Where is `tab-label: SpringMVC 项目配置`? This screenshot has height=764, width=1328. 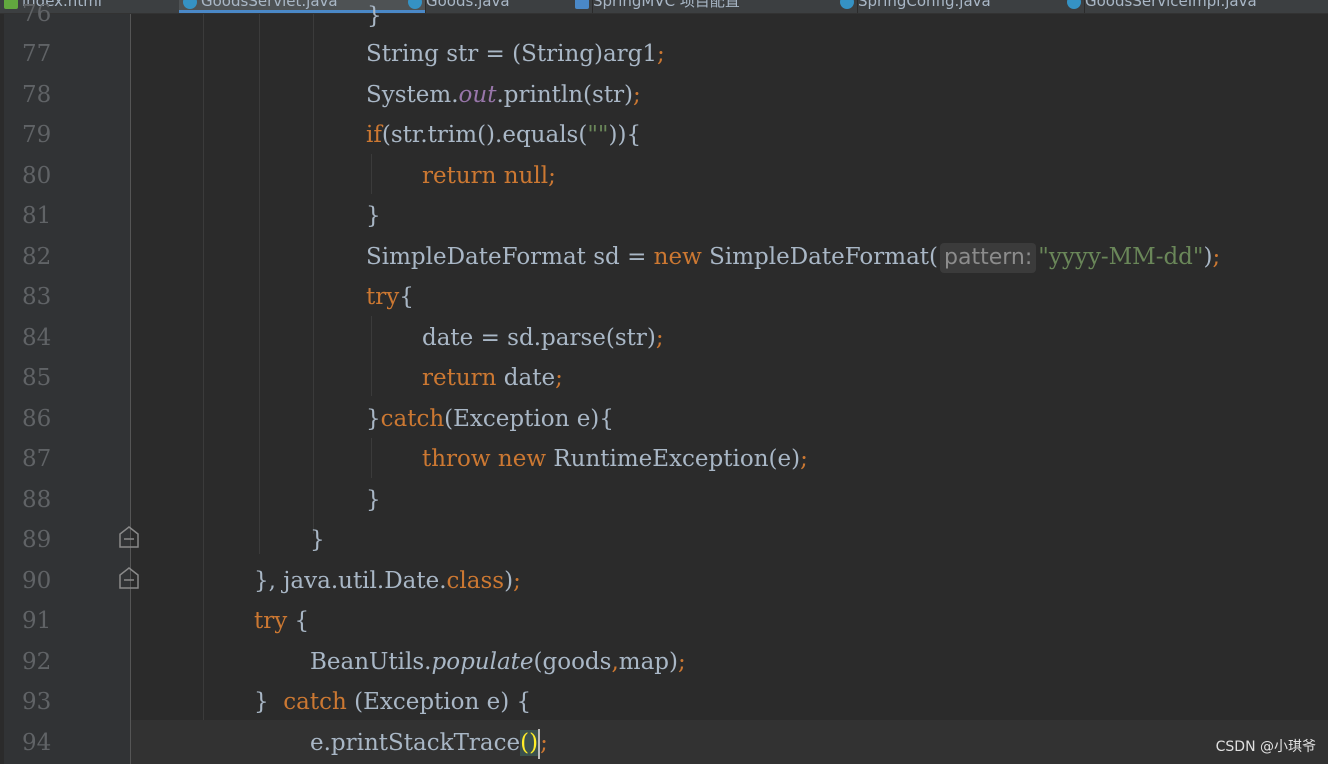 tab-label: SpringMVC 项目配置 is located at coordinates (666, 5).